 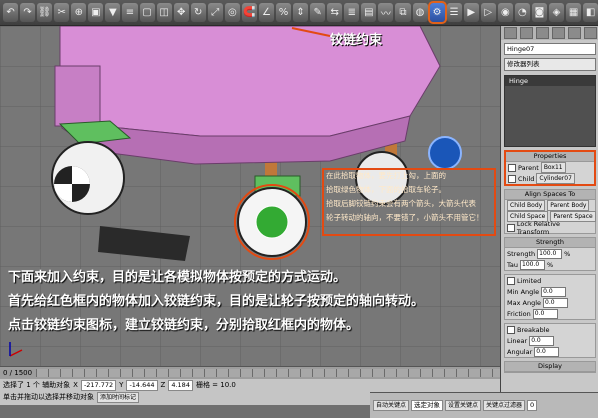 What do you see at coordinates (130, 12) in the screenshot?
I see `select-name-icon: ≡` at bounding box center [130, 12].